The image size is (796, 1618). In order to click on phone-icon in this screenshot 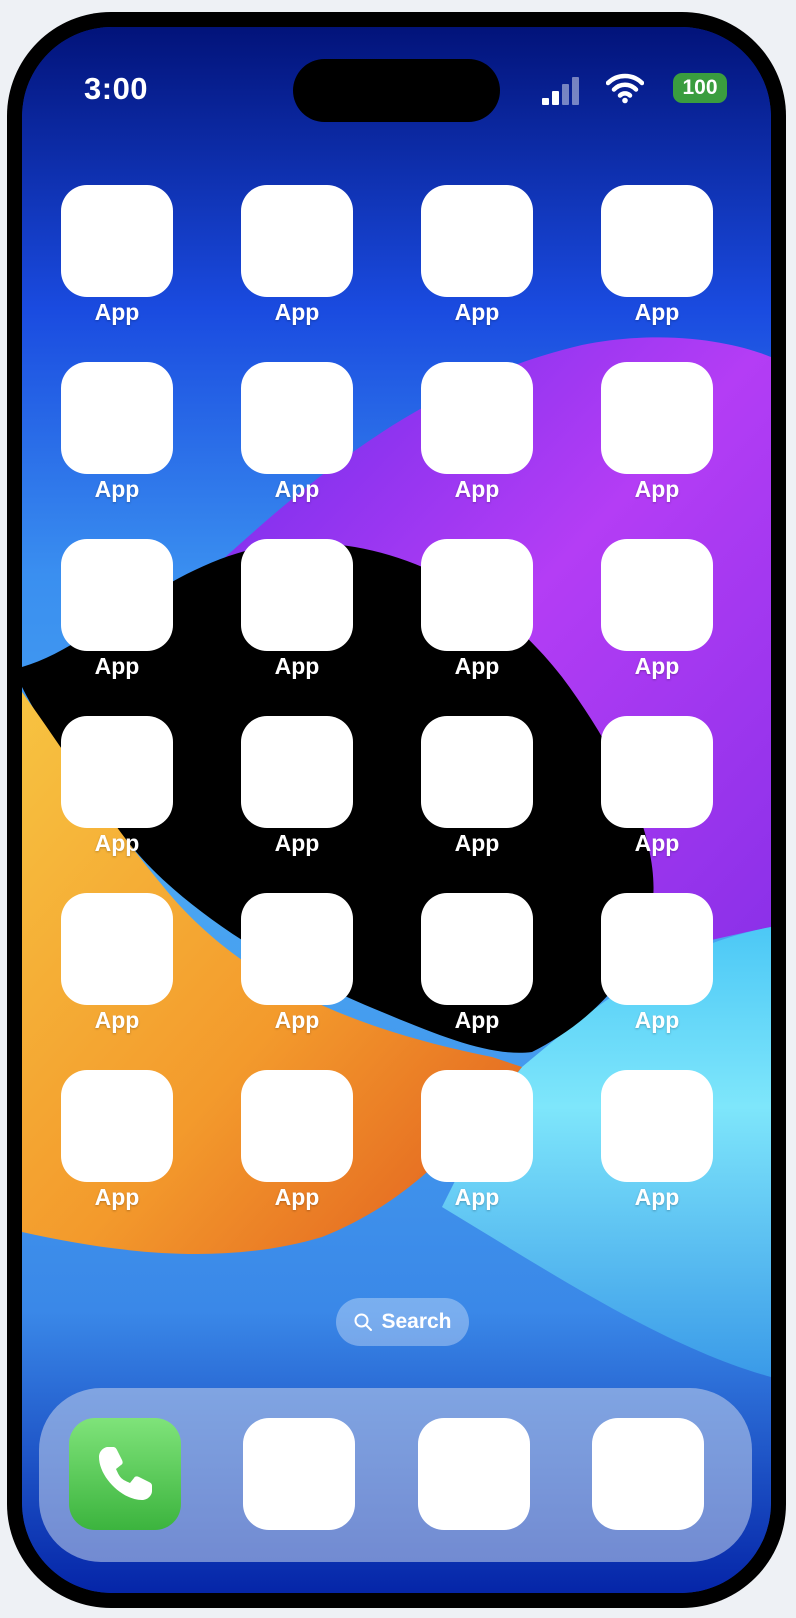, I will do `click(125, 1473)`.